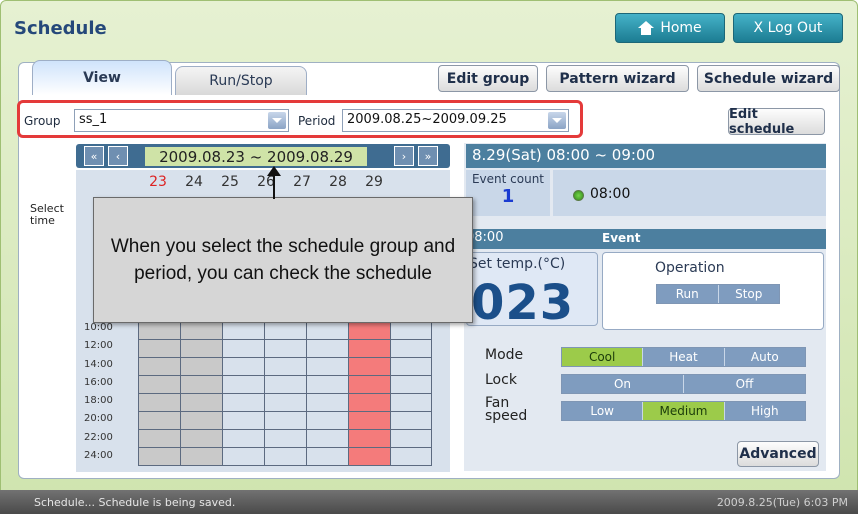  Describe the element at coordinates (501, 380) in the screenshot. I see `lock-label: Lock` at that location.